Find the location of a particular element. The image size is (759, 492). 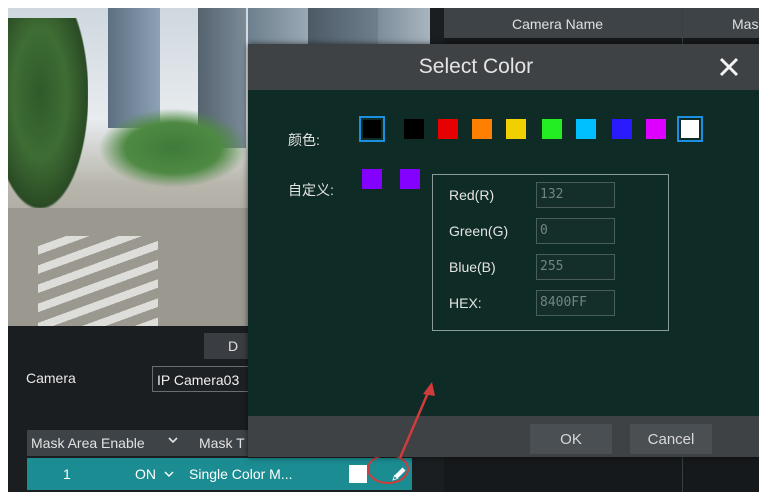

camera-select: IP Camera03 is located at coordinates (207, 379).